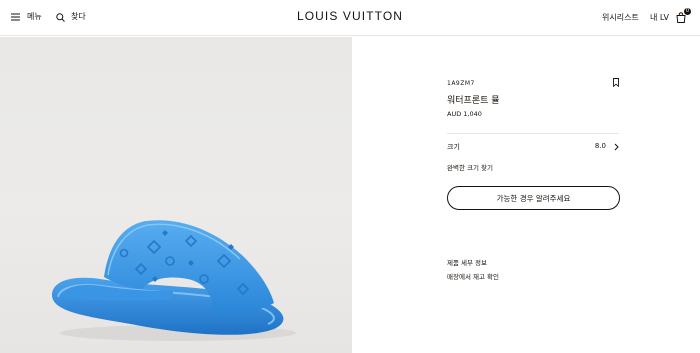  I want to click on product-price: AUD 1,040, so click(464, 114).